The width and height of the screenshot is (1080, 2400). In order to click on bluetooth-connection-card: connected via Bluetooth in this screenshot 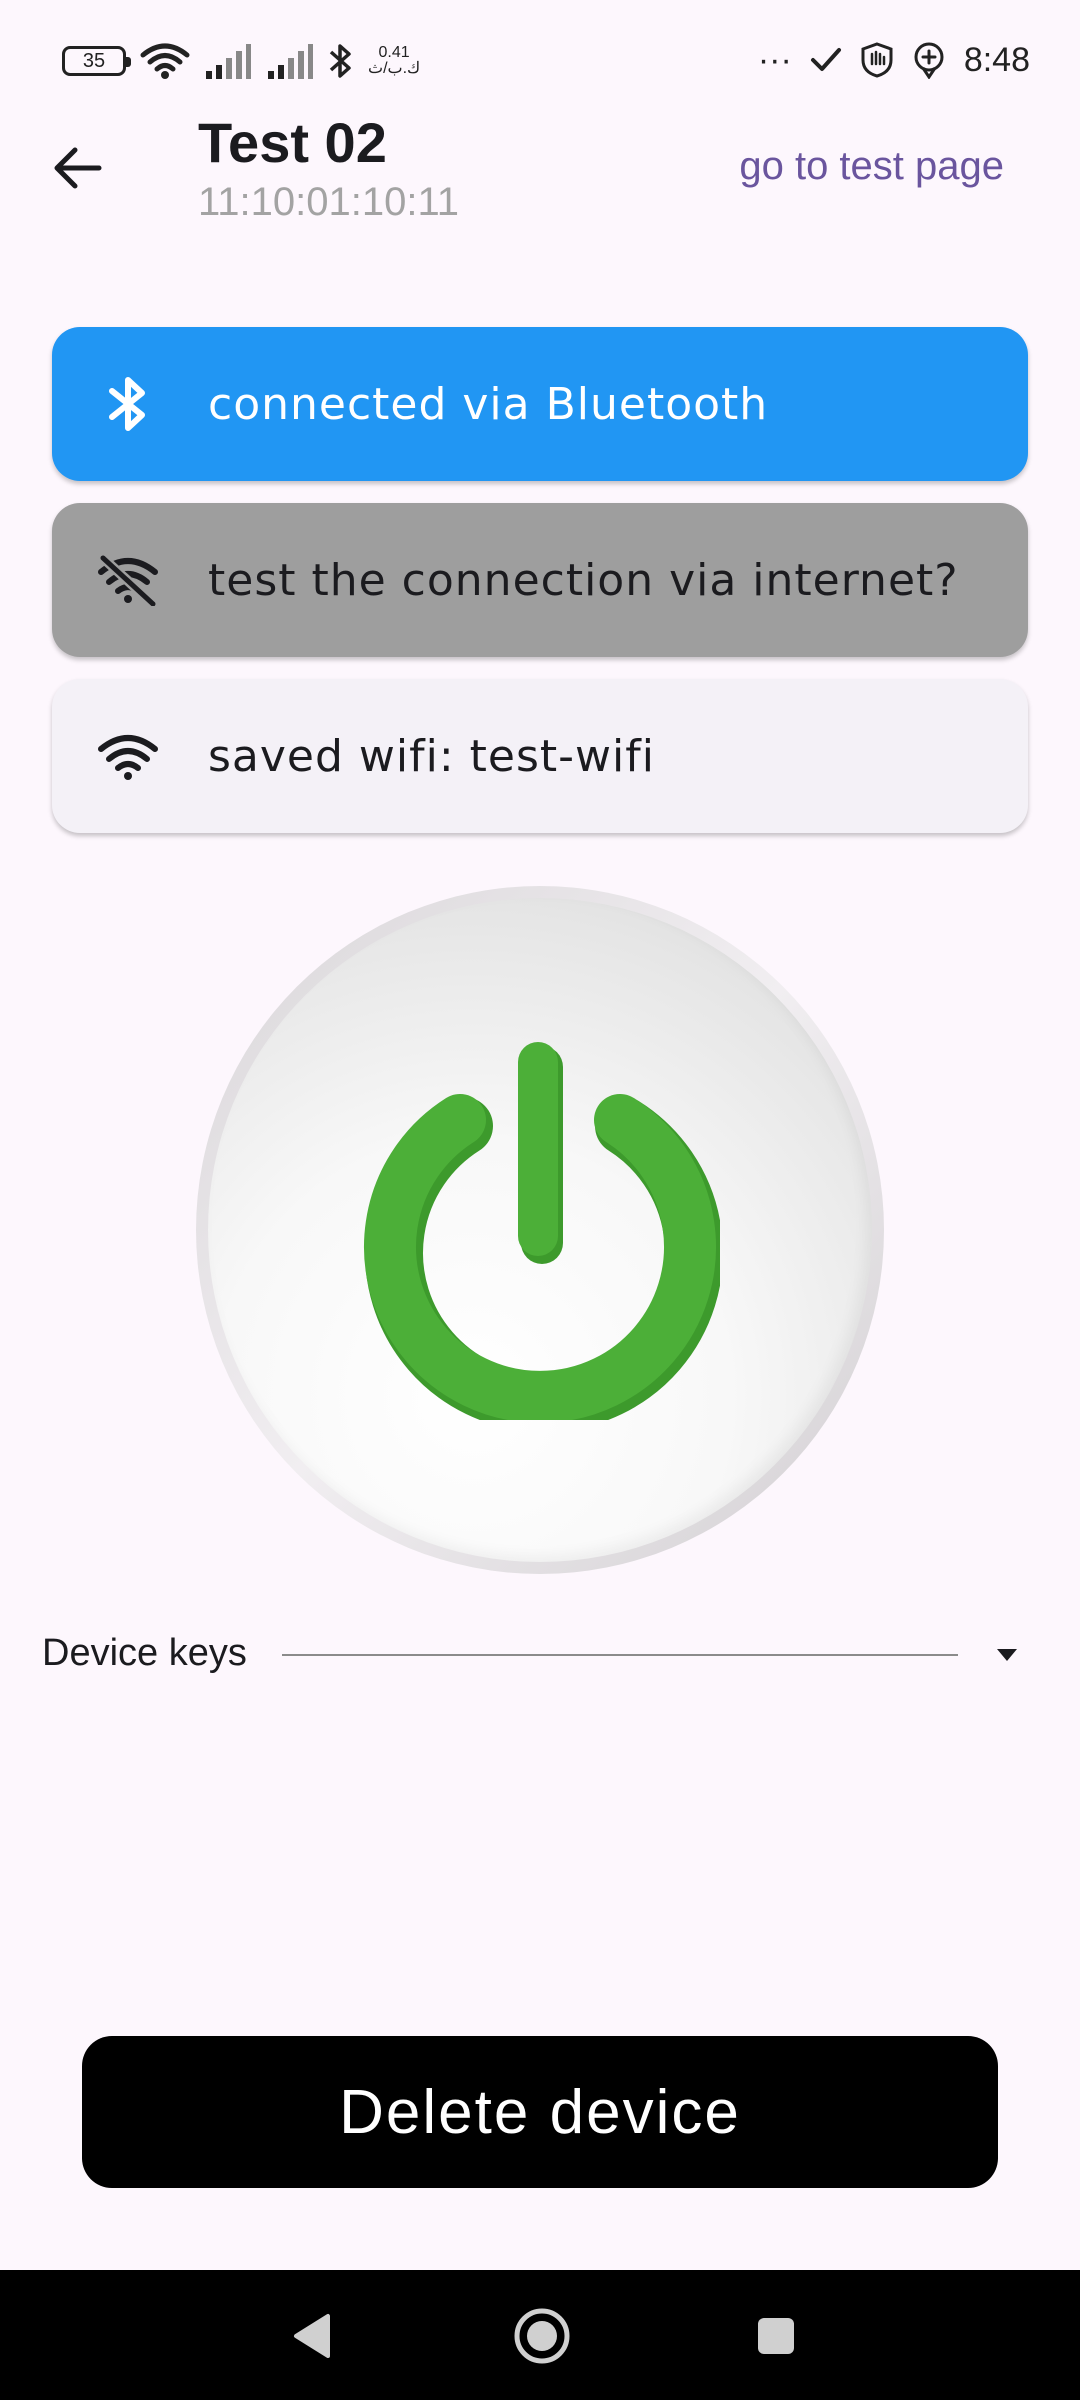, I will do `click(540, 404)`.